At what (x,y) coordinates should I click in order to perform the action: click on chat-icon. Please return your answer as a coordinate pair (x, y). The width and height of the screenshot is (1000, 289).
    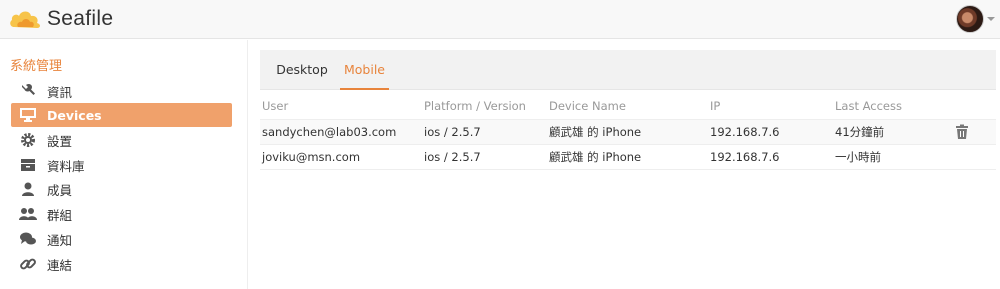
    Looking at the image, I should click on (28, 239).